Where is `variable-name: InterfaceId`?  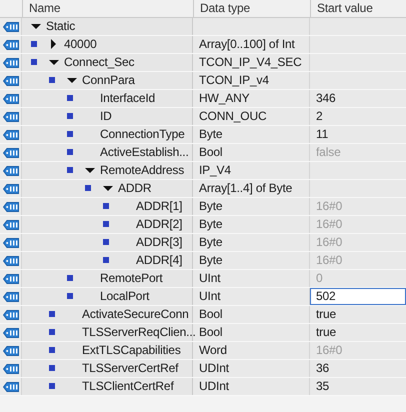
variable-name: InterfaceId is located at coordinates (128, 98).